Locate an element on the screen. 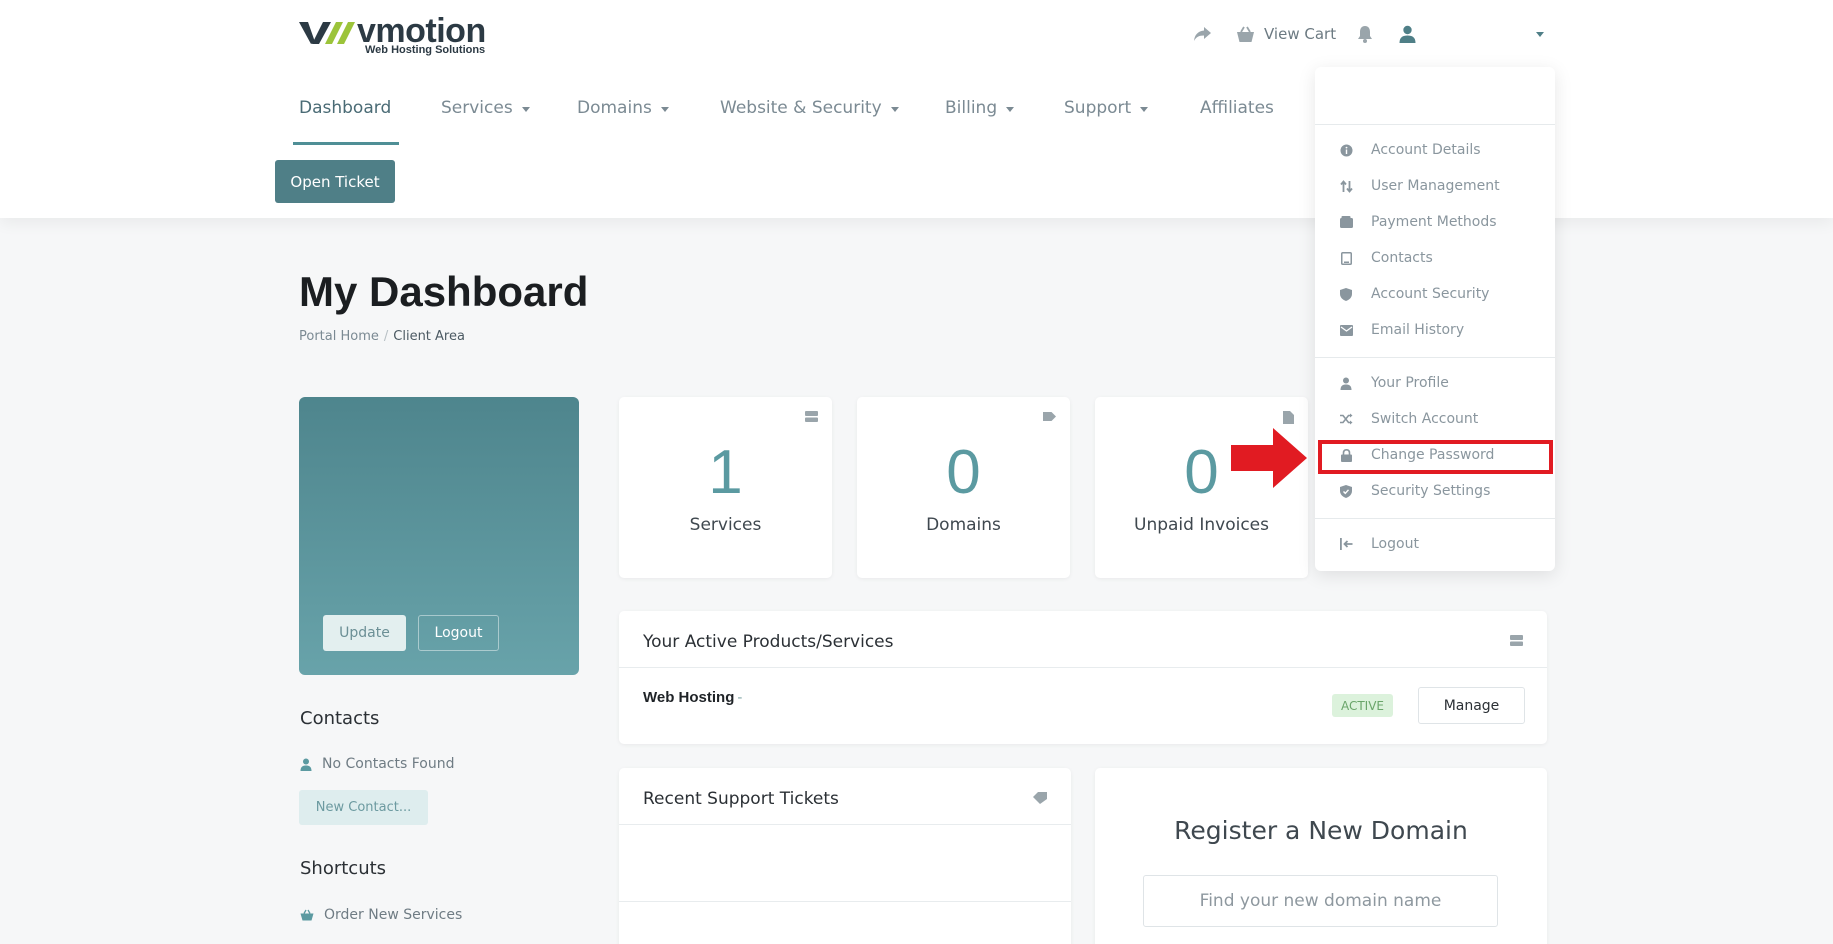  user-menu-caret is located at coordinates (1540, 34).